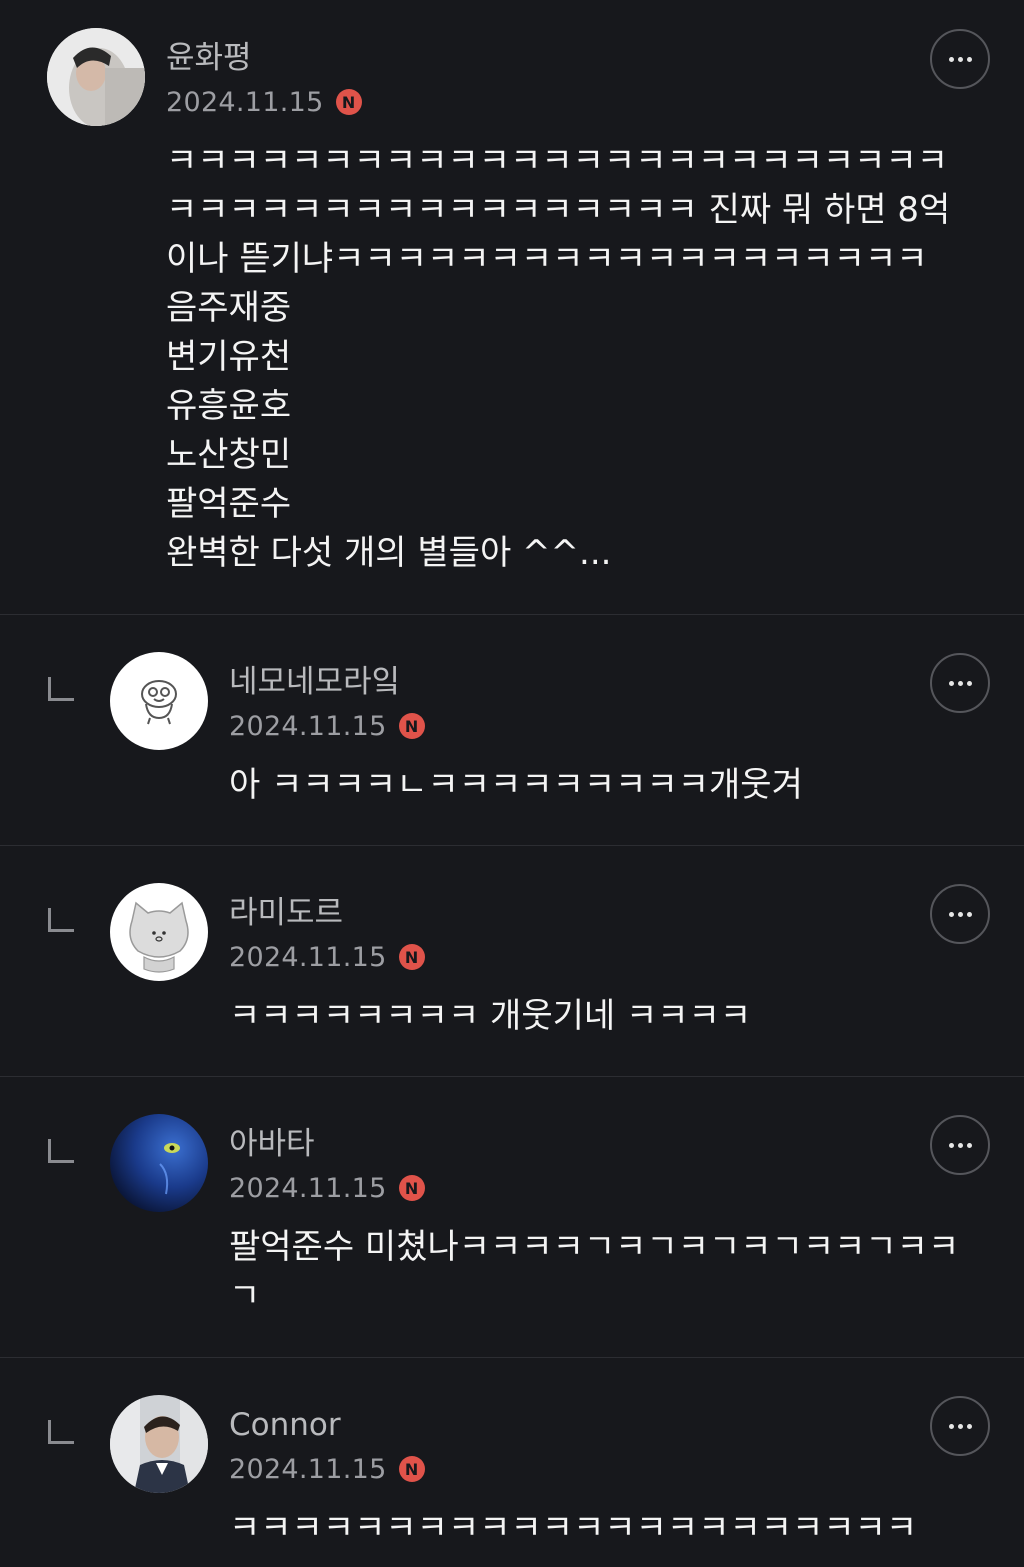 This screenshot has height=1567, width=1024. Describe the element at coordinates (229, 357) in the screenshot. I see `comment-text-line: 변기유천` at that location.